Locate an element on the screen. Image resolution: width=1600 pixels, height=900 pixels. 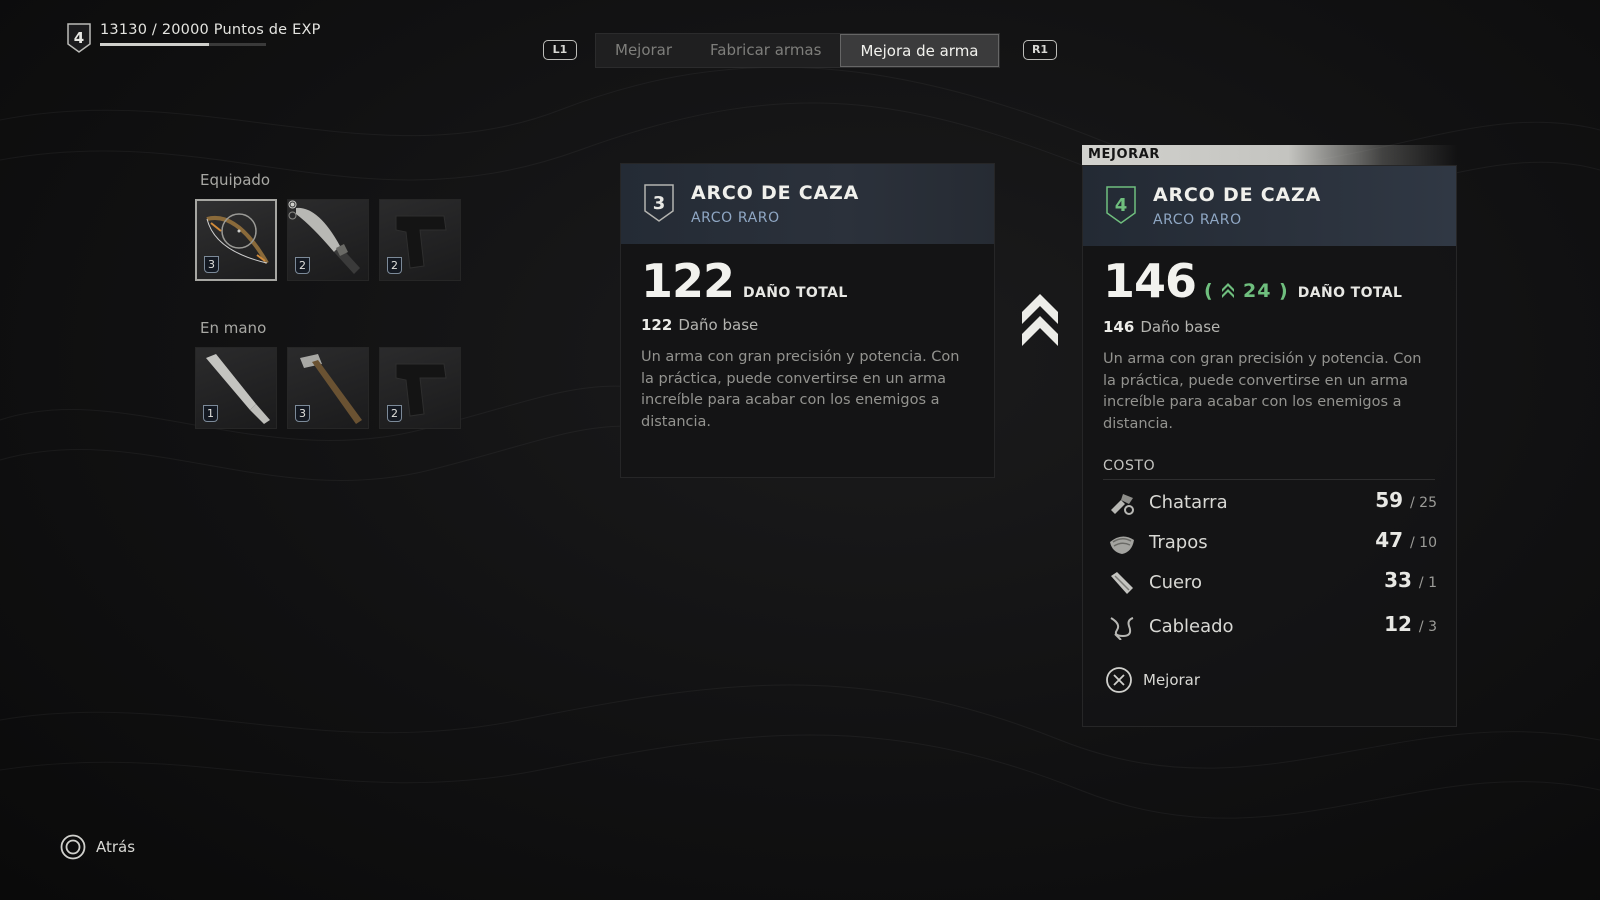
upgrade-weapon-level: 4 is located at coordinates (1121, 205).